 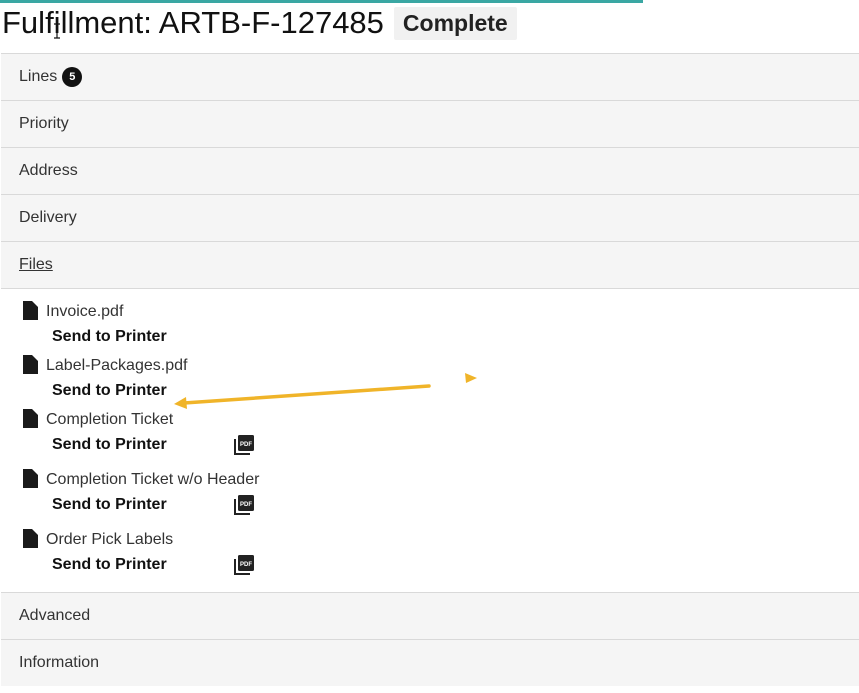 I want to click on file-item: Completion Ticket Send to Printer PDF, so click(x=138, y=432).